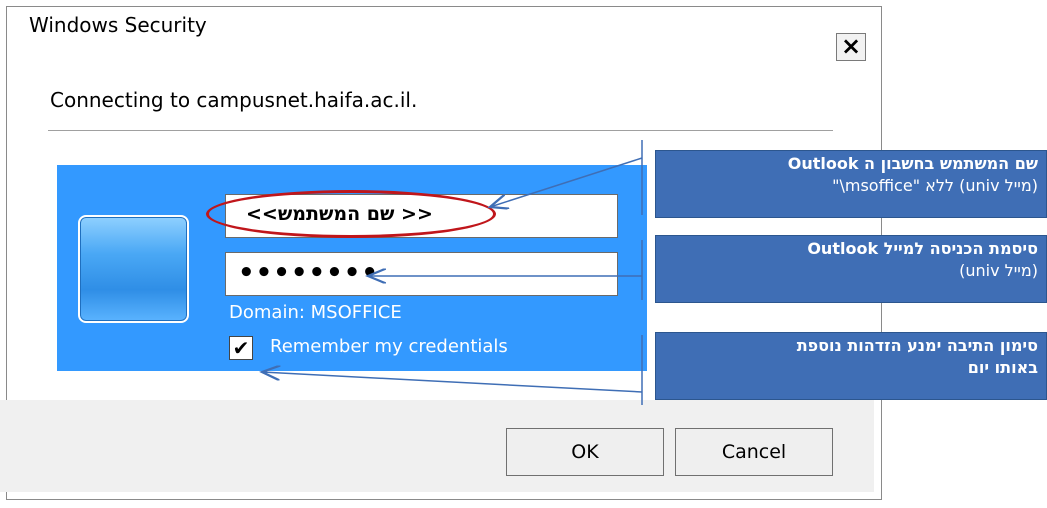 This screenshot has width=1047, height=508. I want to click on connecting-text: Connecting to campusnet.haifa.ac.il., so click(234, 100).